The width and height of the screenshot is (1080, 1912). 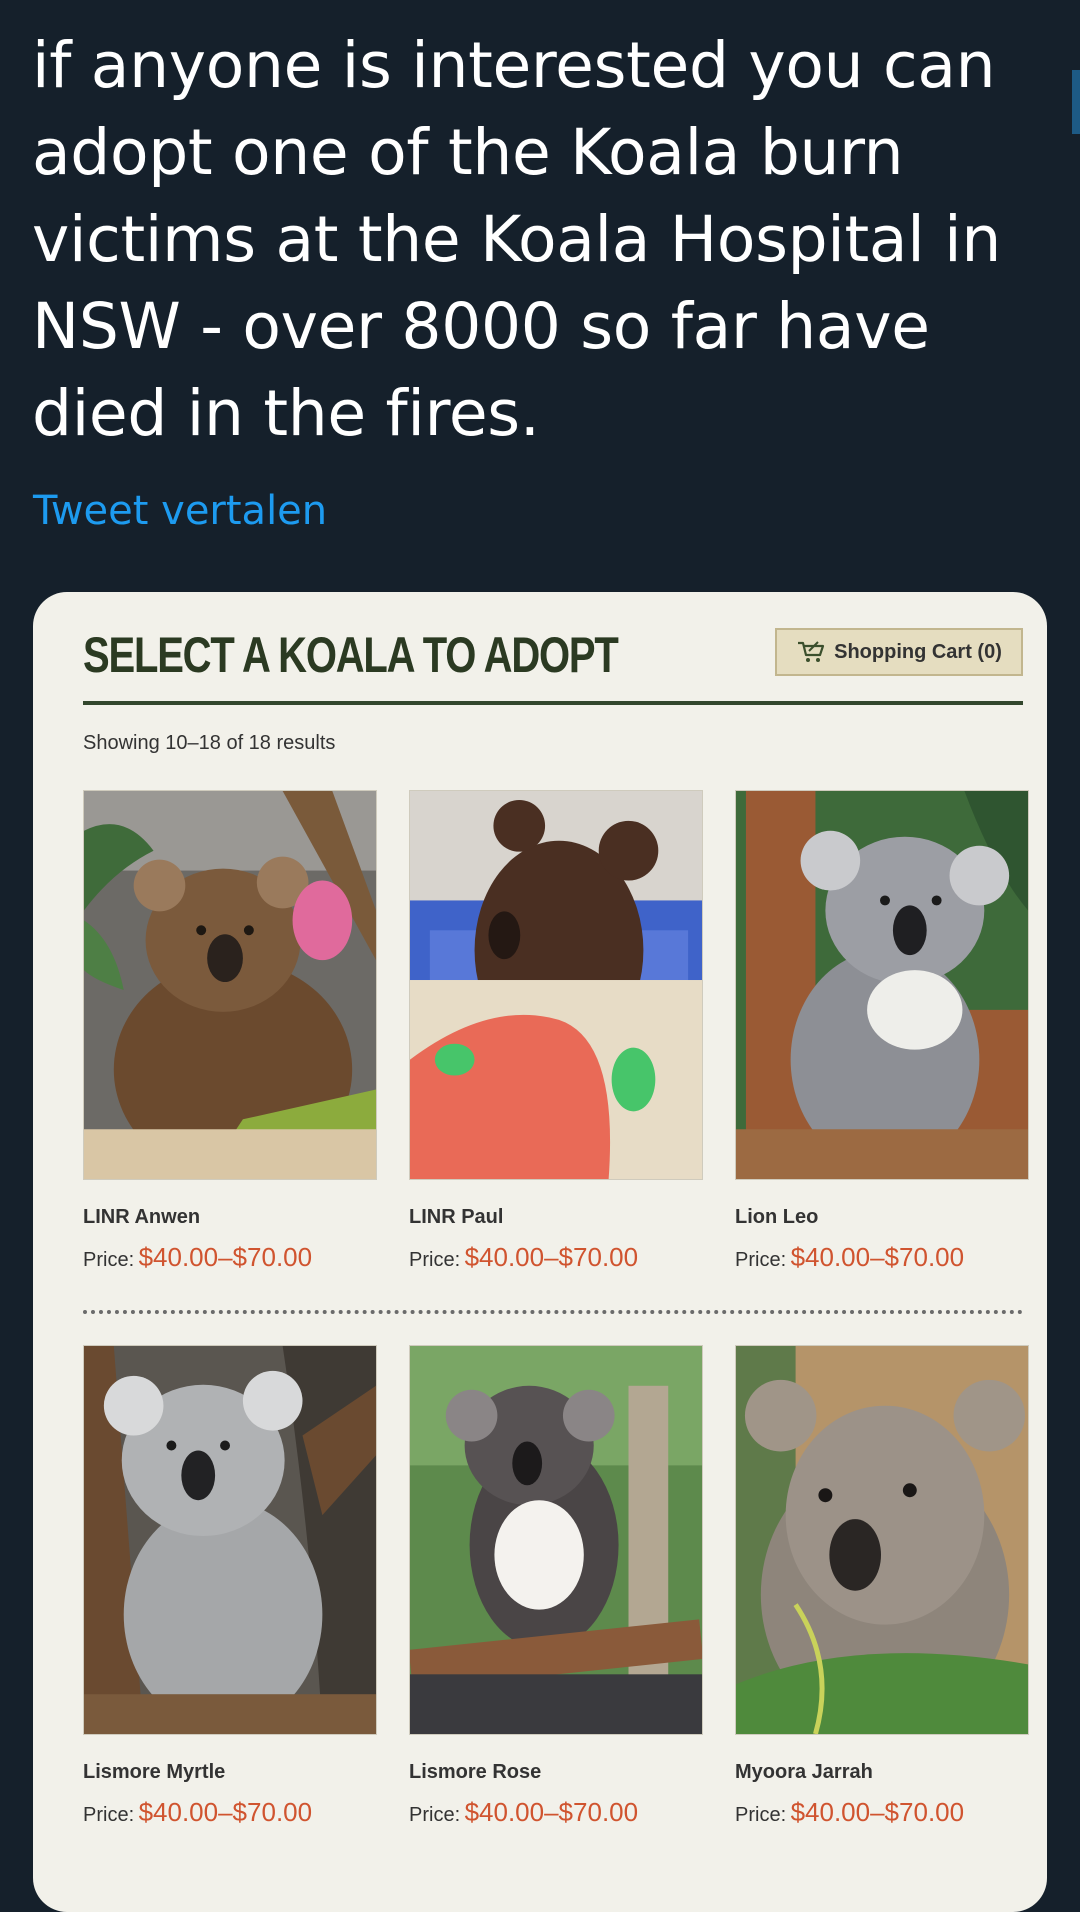 I want to click on shopping-cart-label: Shopping Cart (0), so click(x=918, y=651).